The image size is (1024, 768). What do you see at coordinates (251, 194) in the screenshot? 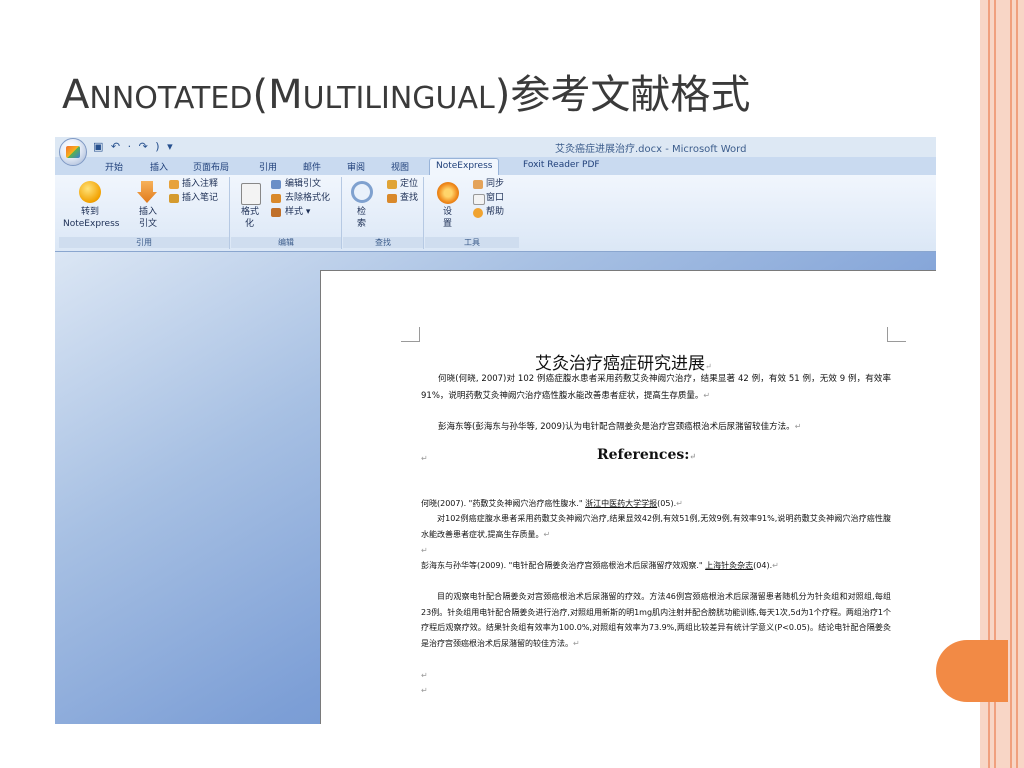
I see `format-doc-icon` at bounding box center [251, 194].